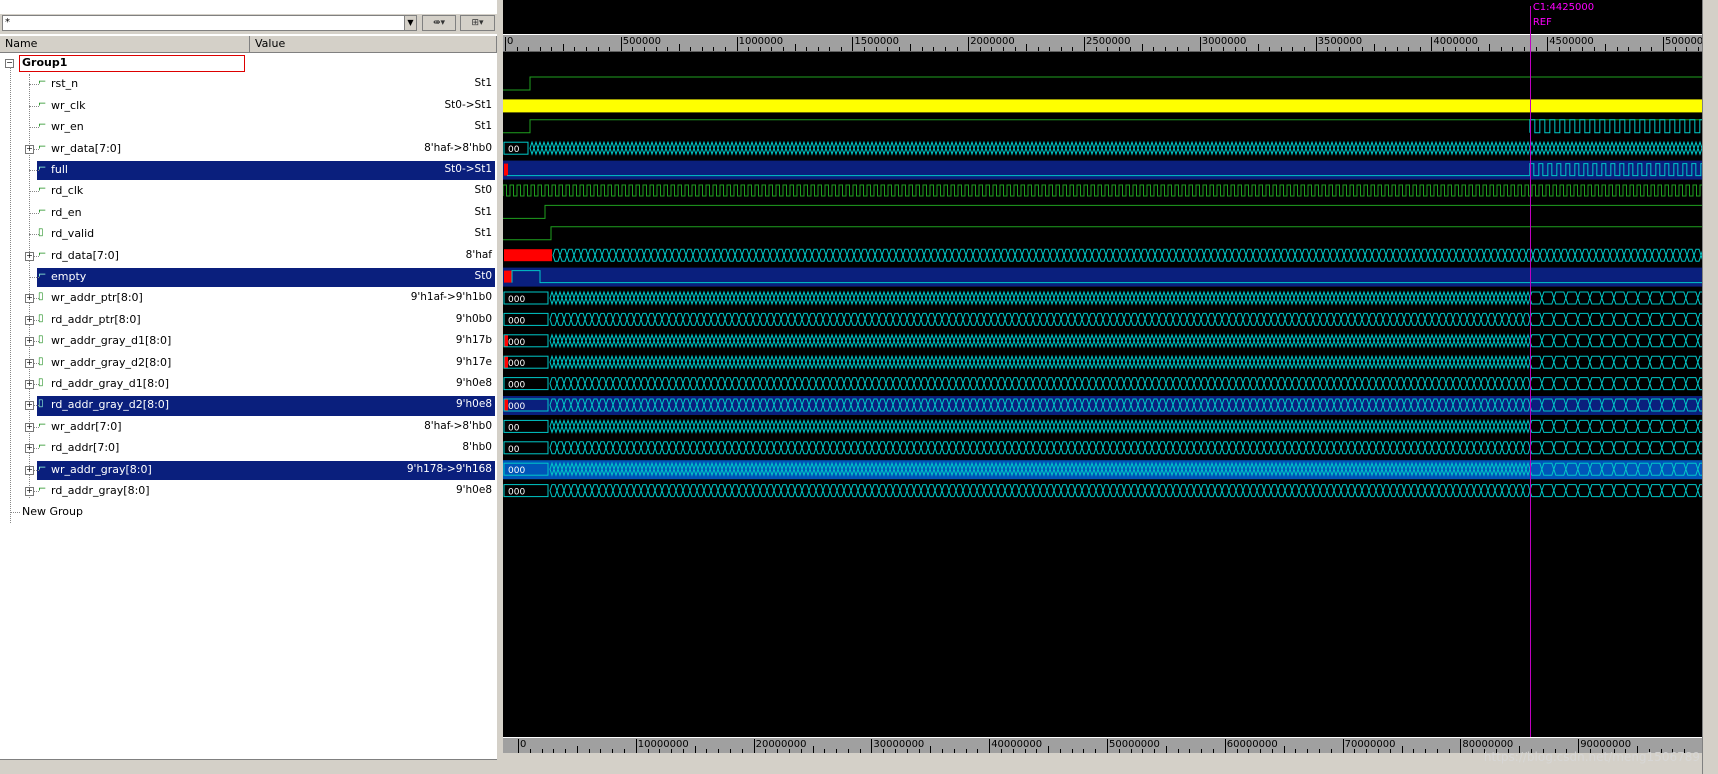 The height and width of the screenshot is (774, 1718). What do you see at coordinates (516, 407) in the screenshot?
I see `bus-wave-15-label: 000` at bounding box center [516, 407].